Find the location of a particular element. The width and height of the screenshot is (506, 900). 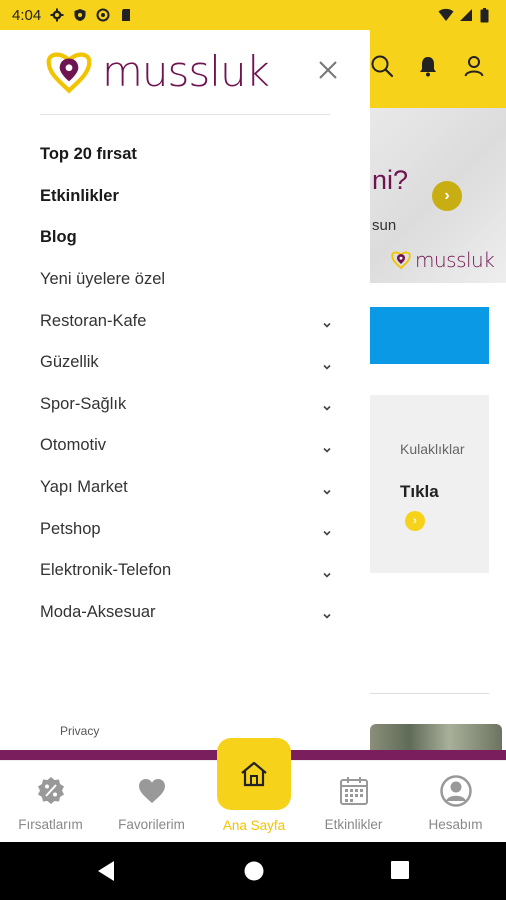

menu-item: Moda-Aksesuar is located at coordinates (186, 613).